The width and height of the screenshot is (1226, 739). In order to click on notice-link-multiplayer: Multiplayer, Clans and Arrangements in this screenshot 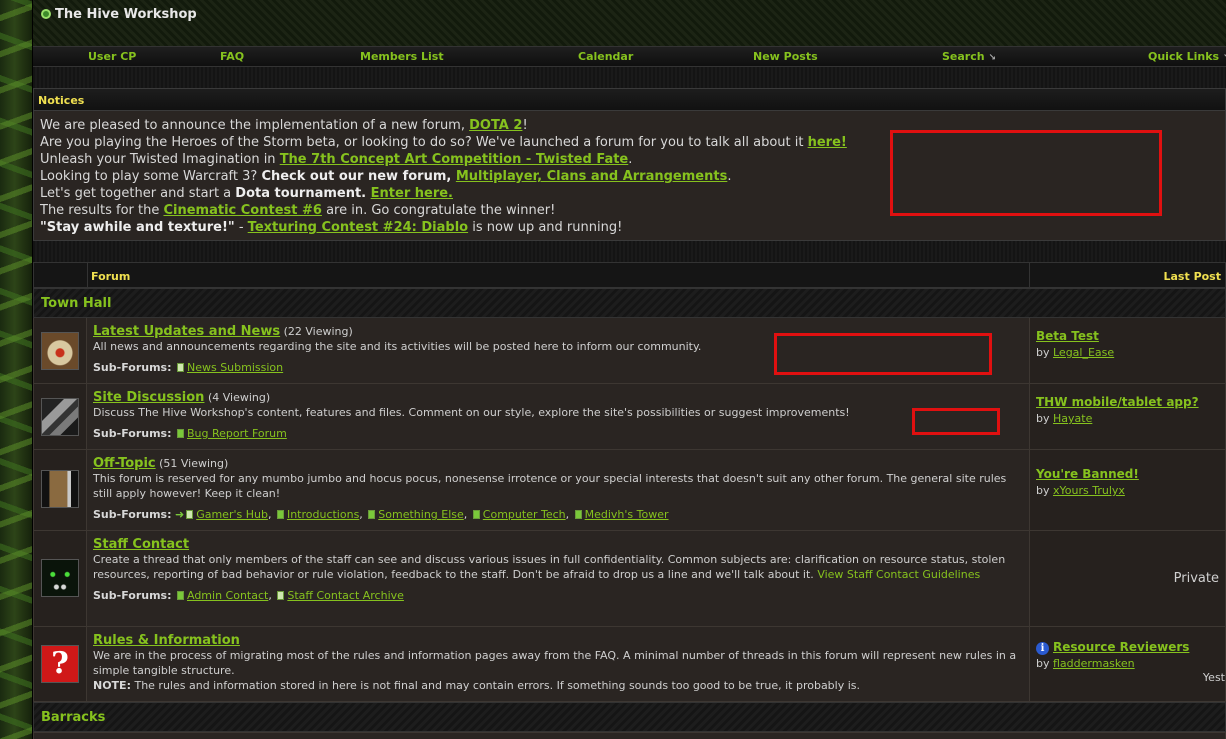, I will do `click(591, 176)`.